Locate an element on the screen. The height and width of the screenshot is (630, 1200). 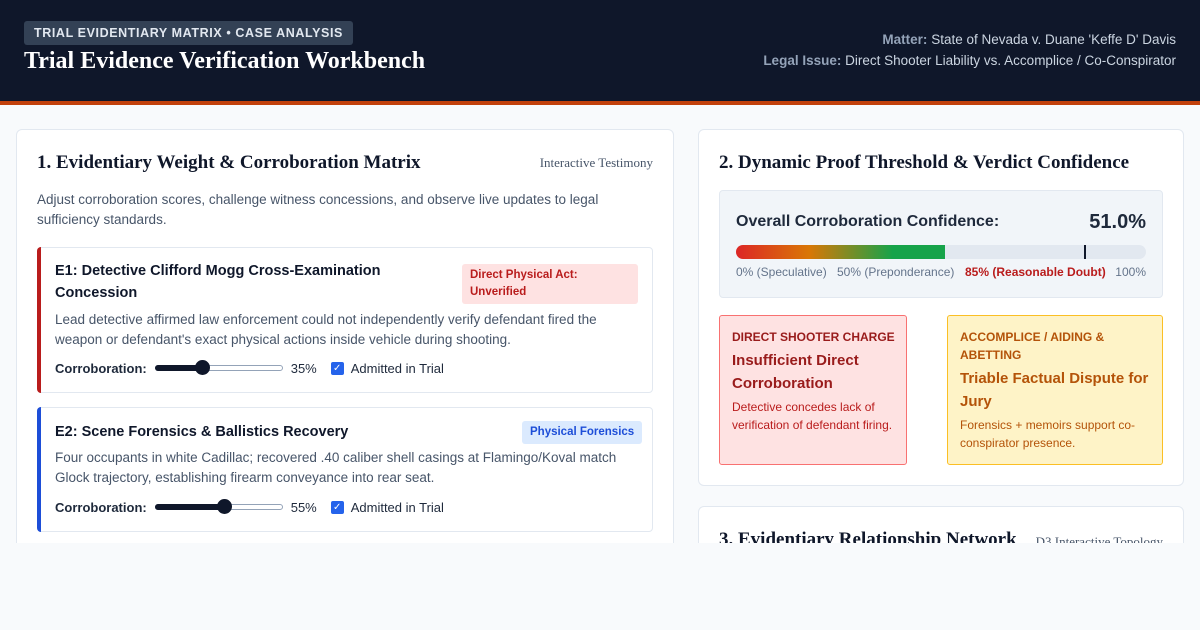
viewport-cutoff is located at coordinates (600, 586).